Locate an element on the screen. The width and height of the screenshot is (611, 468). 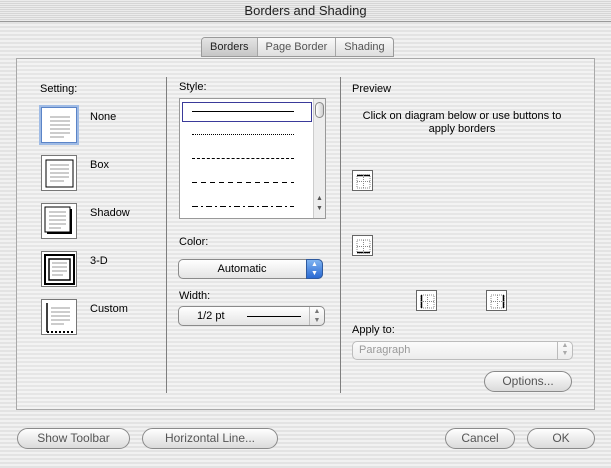
top-border-button is located at coordinates (362, 180).